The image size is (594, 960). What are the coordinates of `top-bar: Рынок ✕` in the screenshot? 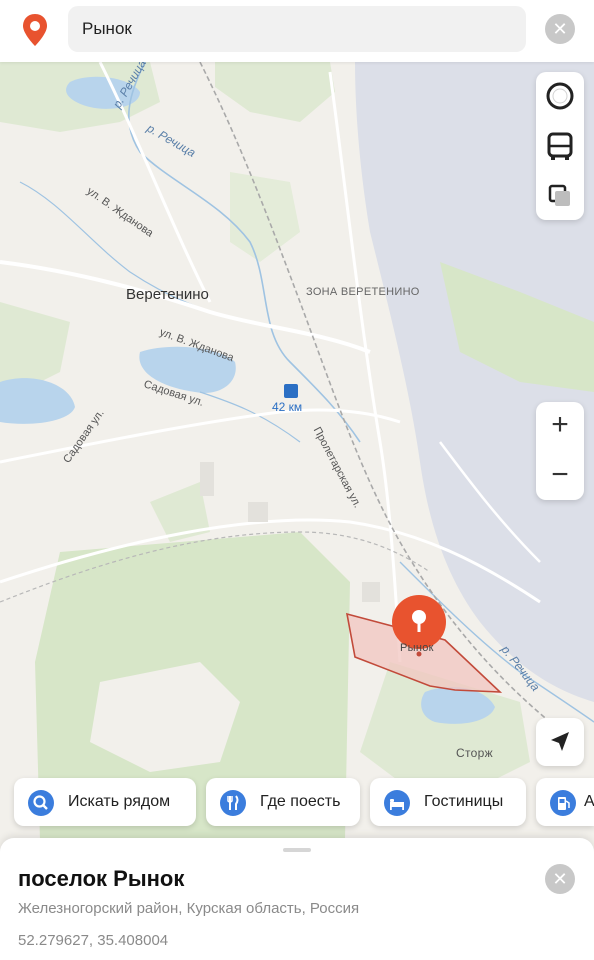 It's located at (297, 31).